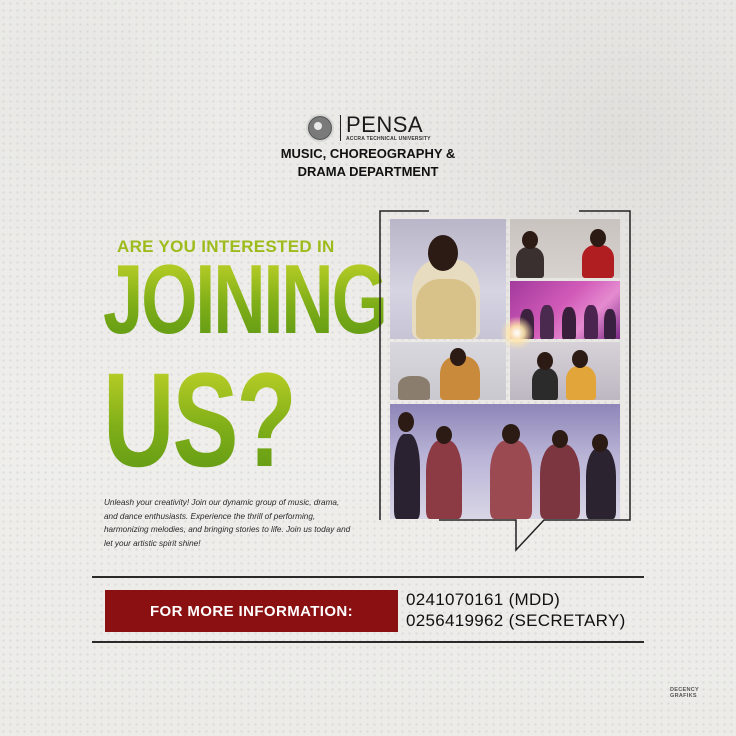 The width and height of the screenshot is (736, 736). What do you see at coordinates (368, 153) in the screenshot?
I see `department-line-1: MUSIC, CHOREOGRAPHY &` at bounding box center [368, 153].